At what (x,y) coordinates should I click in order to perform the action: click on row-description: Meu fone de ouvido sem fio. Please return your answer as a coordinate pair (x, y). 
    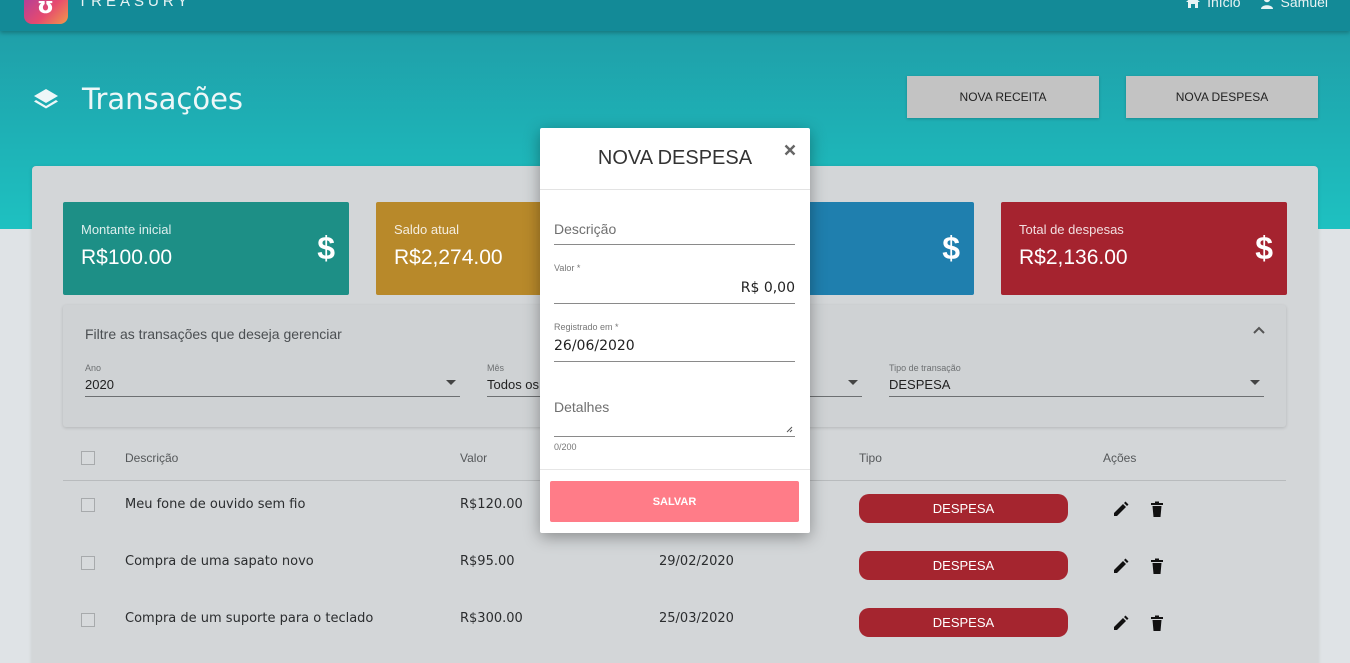
    Looking at the image, I should click on (215, 504).